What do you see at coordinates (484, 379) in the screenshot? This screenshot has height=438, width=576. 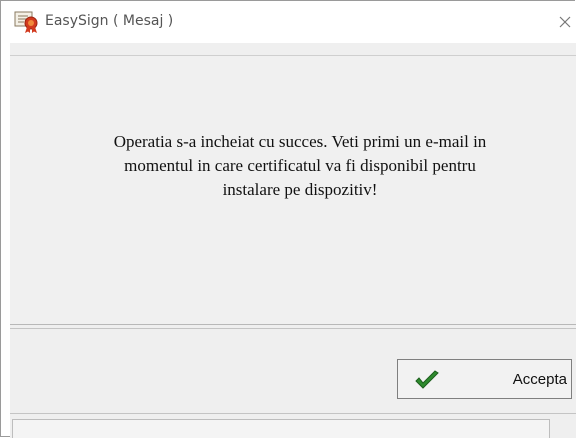 I see `accept-button: Accepta` at bounding box center [484, 379].